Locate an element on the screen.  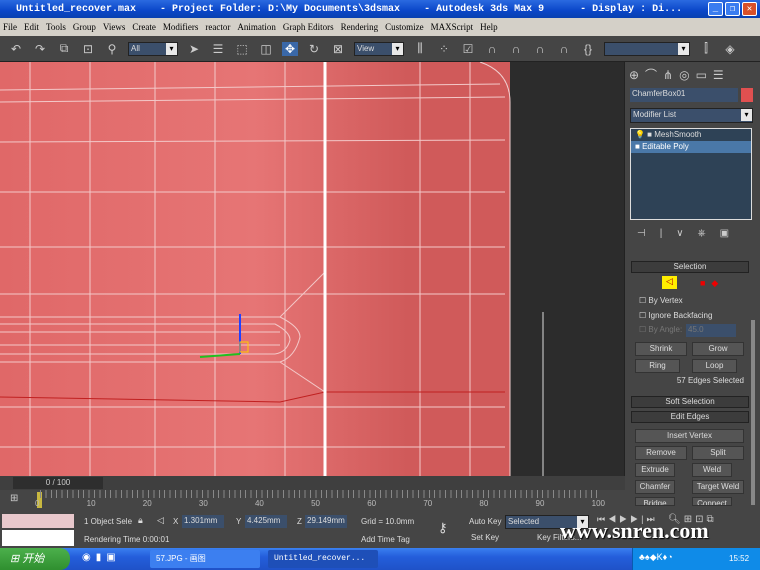
curve-editor-icon: ⊞ is located at coordinates (14, 498).